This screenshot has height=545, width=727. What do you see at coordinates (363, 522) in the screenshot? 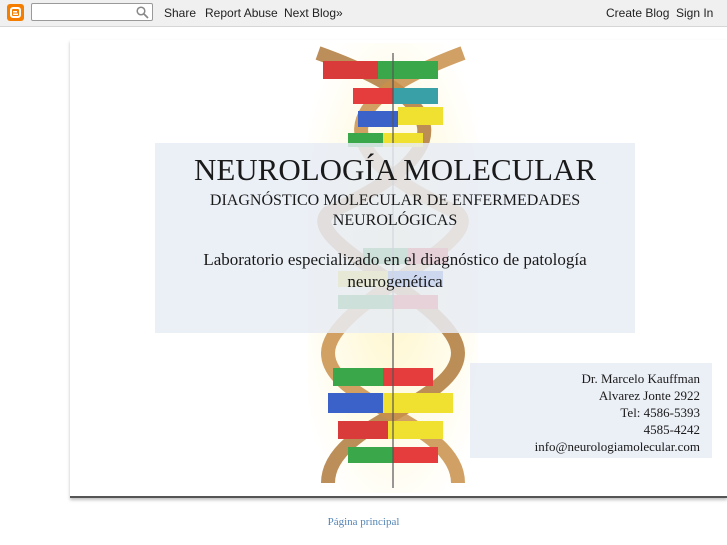
I see `home-page-link: Página principal` at bounding box center [363, 522].